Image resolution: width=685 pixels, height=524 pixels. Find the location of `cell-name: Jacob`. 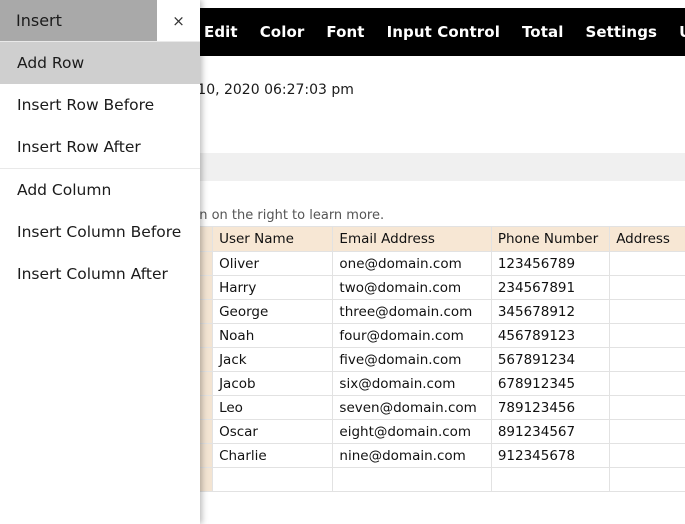

cell-name: Jacob is located at coordinates (273, 383).